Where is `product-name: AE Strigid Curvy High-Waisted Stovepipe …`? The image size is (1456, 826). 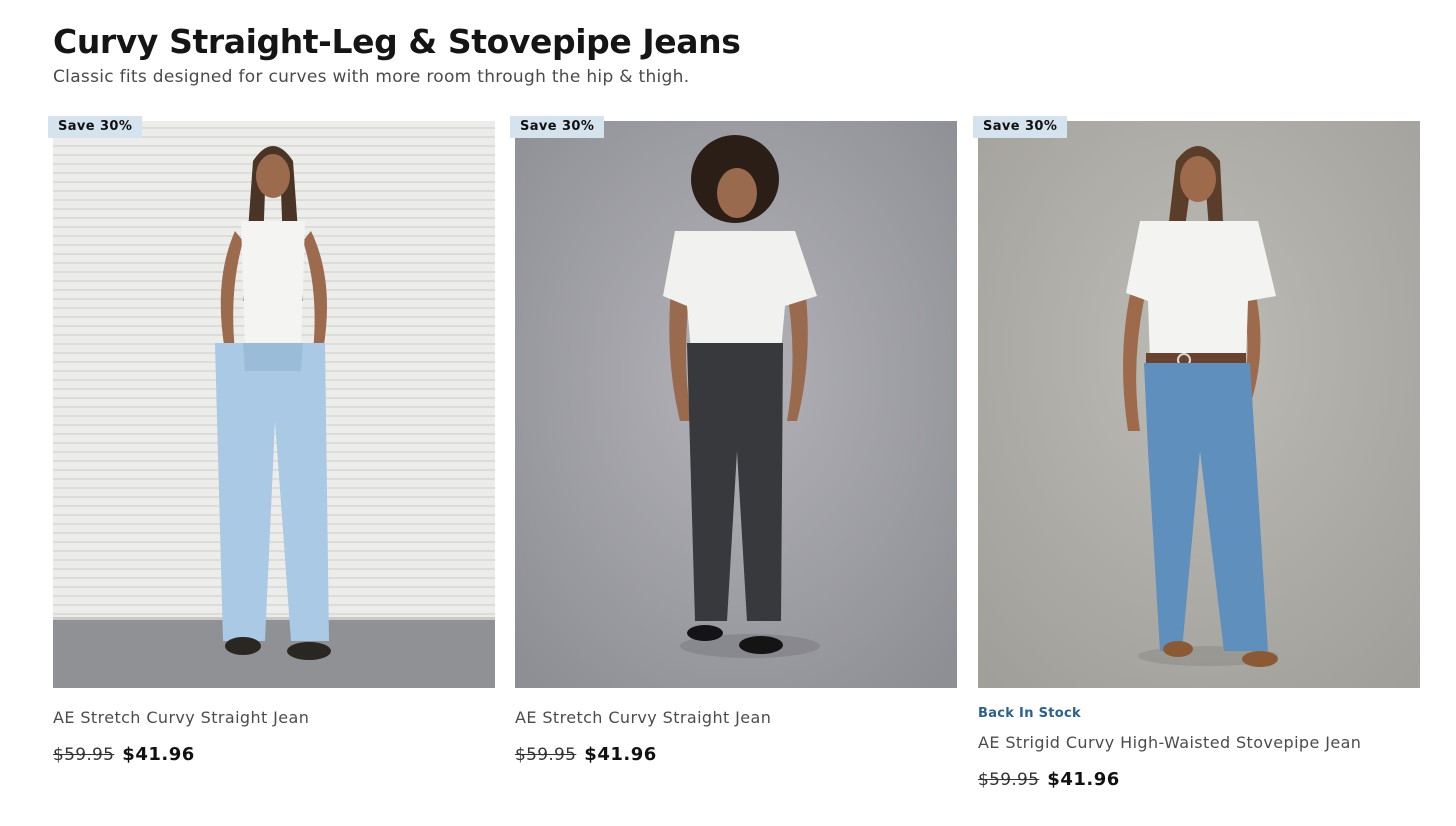 product-name: AE Strigid Curvy High-Waisted Stovepipe … is located at coordinates (1169, 742).